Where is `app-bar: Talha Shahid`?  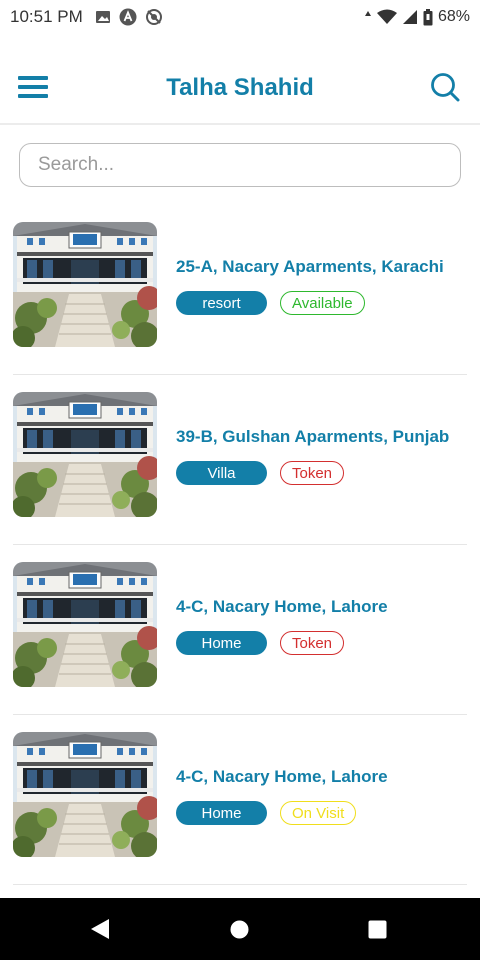 app-bar: Talha Shahid is located at coordinates (240, 88).